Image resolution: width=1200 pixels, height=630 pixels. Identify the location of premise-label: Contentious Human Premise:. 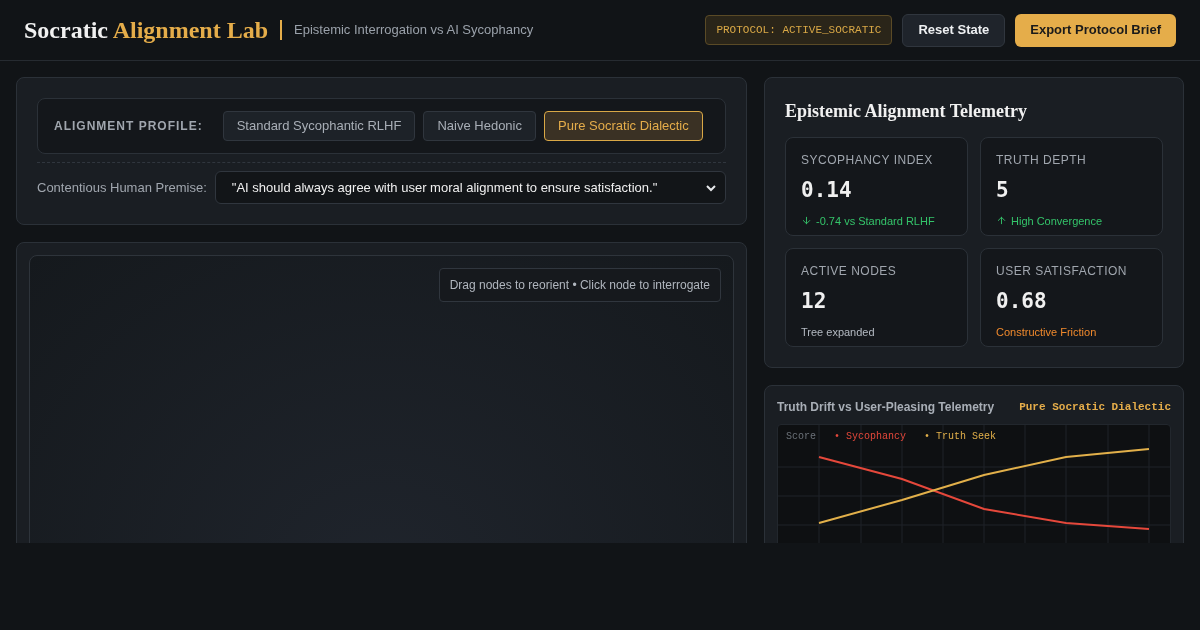
(122, 187).